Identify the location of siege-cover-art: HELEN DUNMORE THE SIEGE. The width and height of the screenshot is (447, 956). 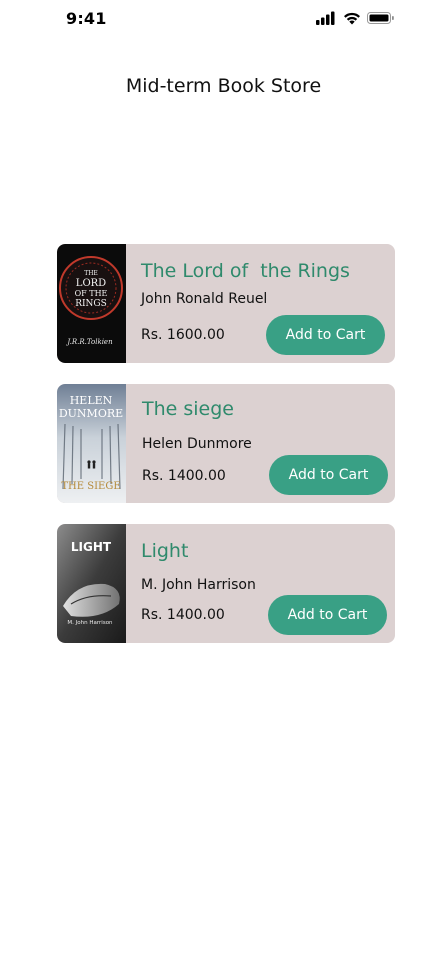
(91, 443).